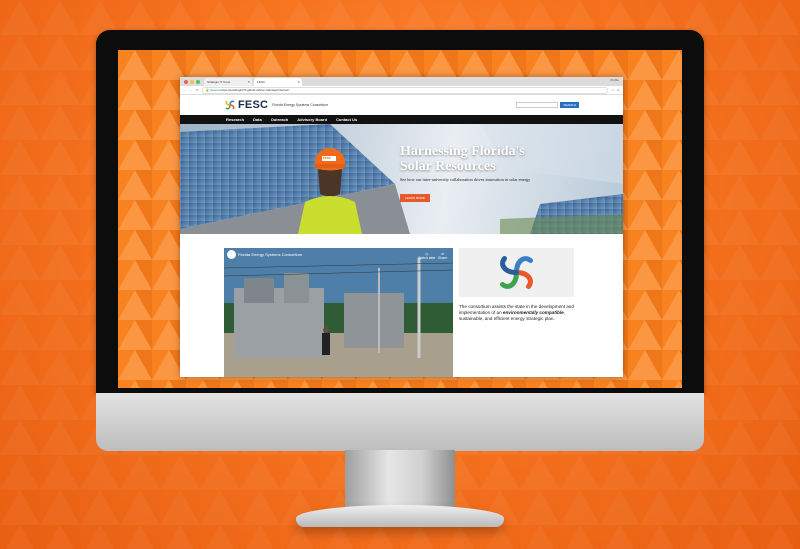  What do you see at coordinates (219, 82) in the screenshot?
I see `tab-label: Strategic IT Cons` at bounding box center [219, 82].